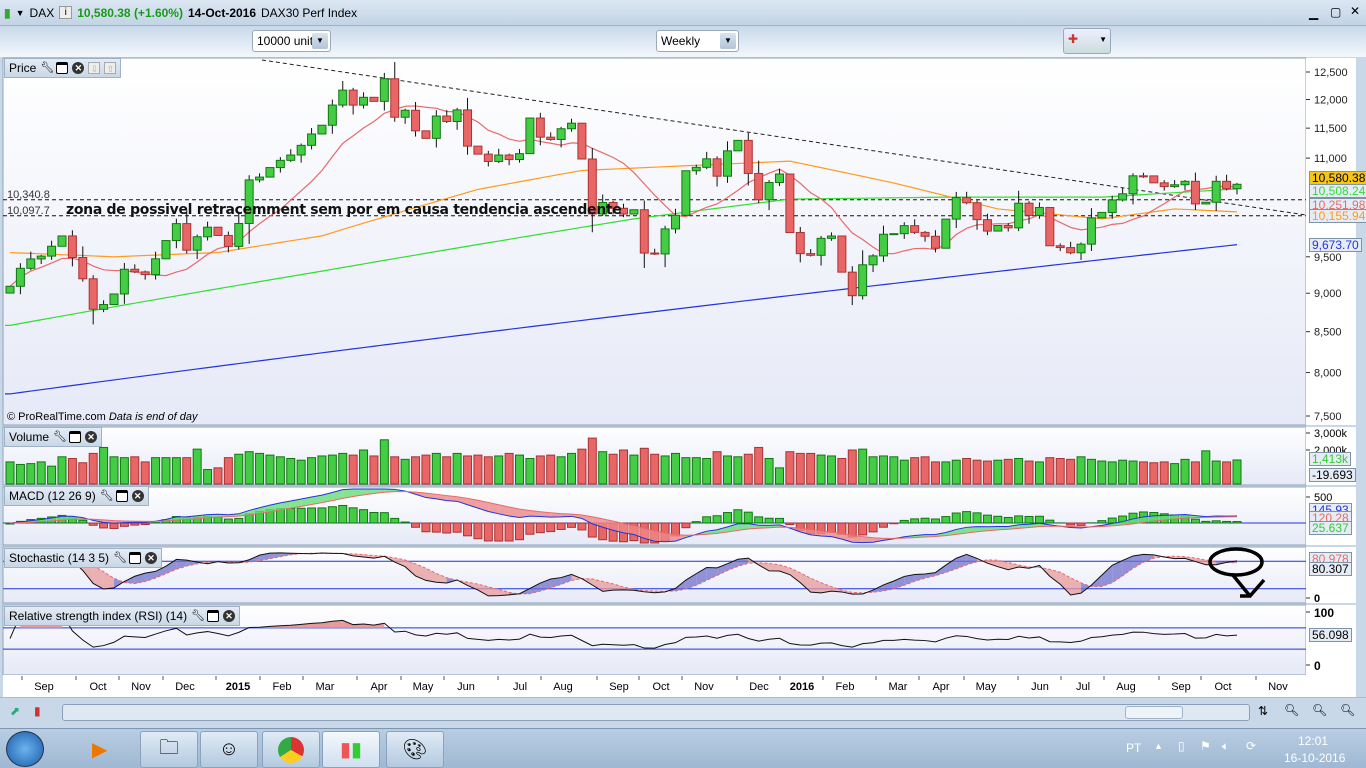  Describe the element at coordinates (423, 687) in the screenshot. I see `x-axis-label: May` at that location.